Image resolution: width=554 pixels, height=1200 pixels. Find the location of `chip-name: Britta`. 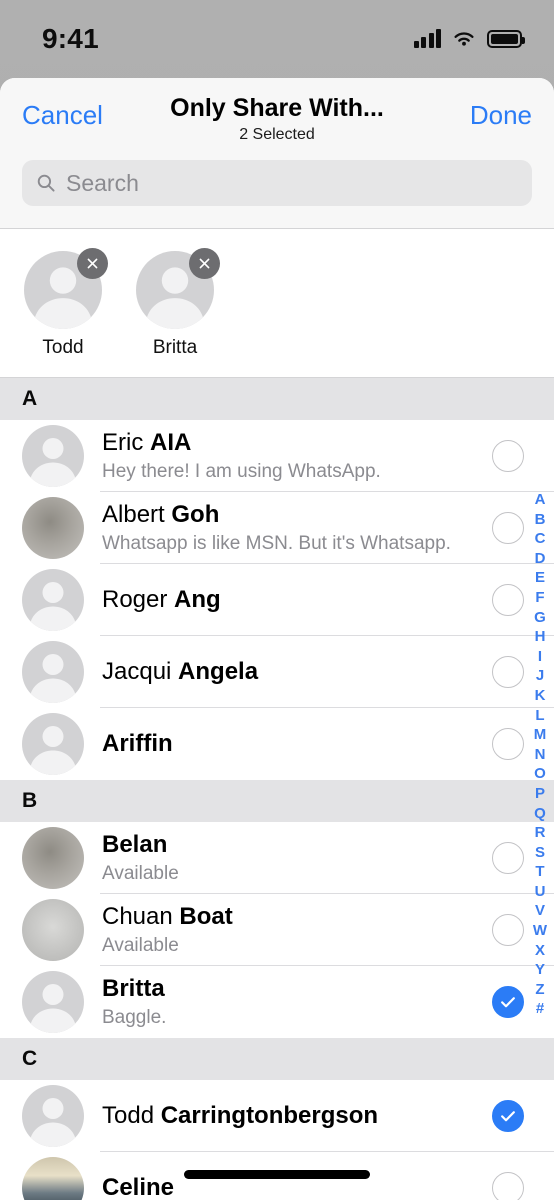

chip-name: Britta is located at coordinates (175, 347).